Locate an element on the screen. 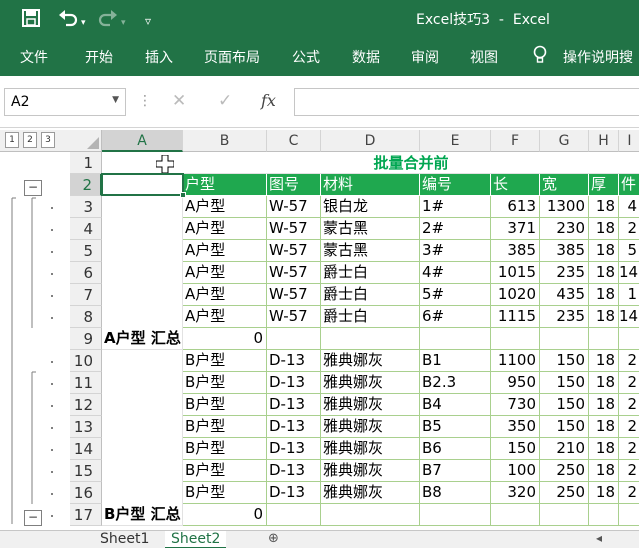 The image size is (639, 548). tab-view: 视图 is located at coordinates (484, 57).